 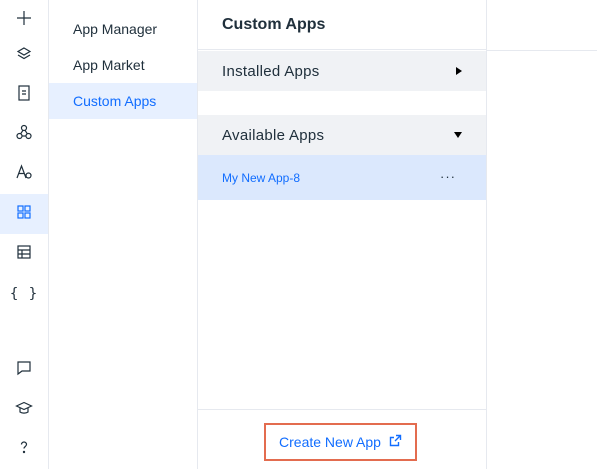 What do you see at coordinates (261, 177) in the screenshot?
I see `app-name: My New App-8` at bounding box center [261, 177].